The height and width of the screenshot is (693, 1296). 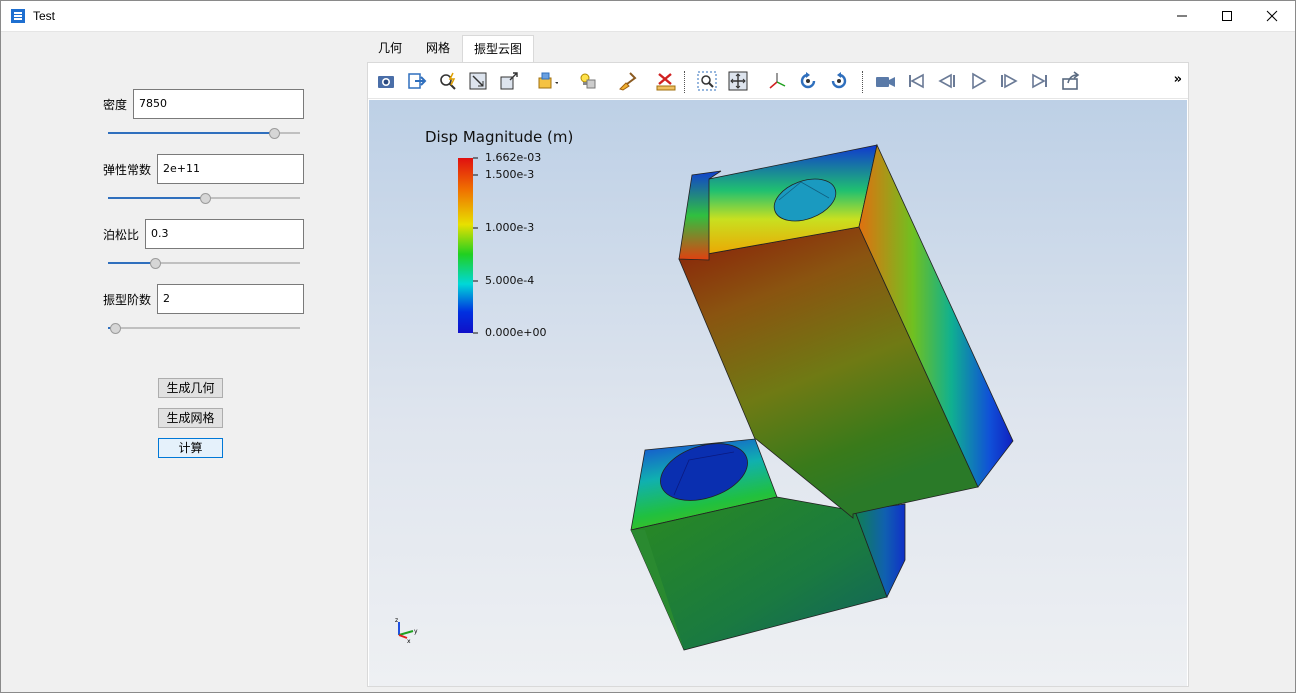 I want to click on reset-camera-button, so click(x=478, y=81).